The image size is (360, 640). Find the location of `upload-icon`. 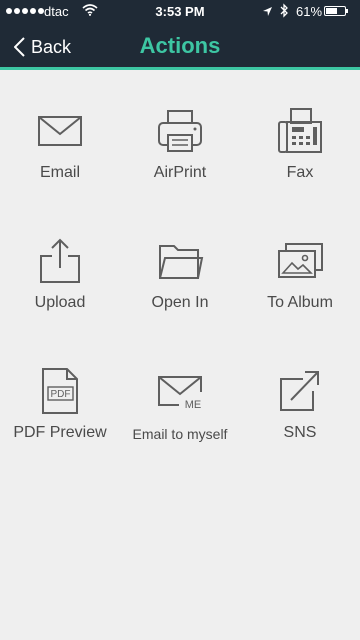

upload-icon is located at coordinates (60, 261).